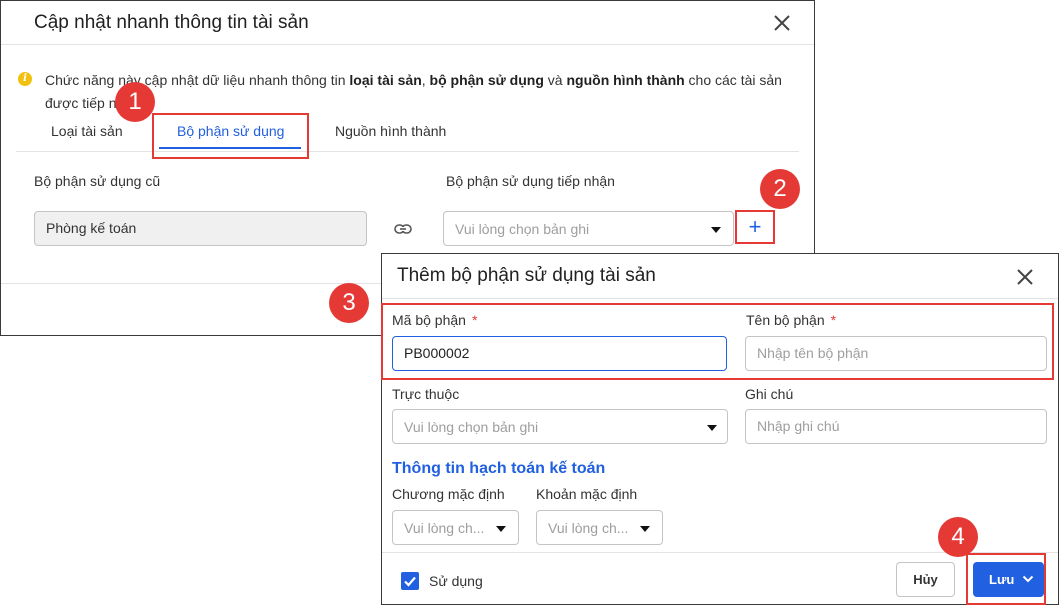 The width and height of the screenshot is (1059, 605). Describe the element at coordinates (171, 22) in the screenshot. I see `dialog-title: Cập nhật nhanh thông tin tài sản` at that location.